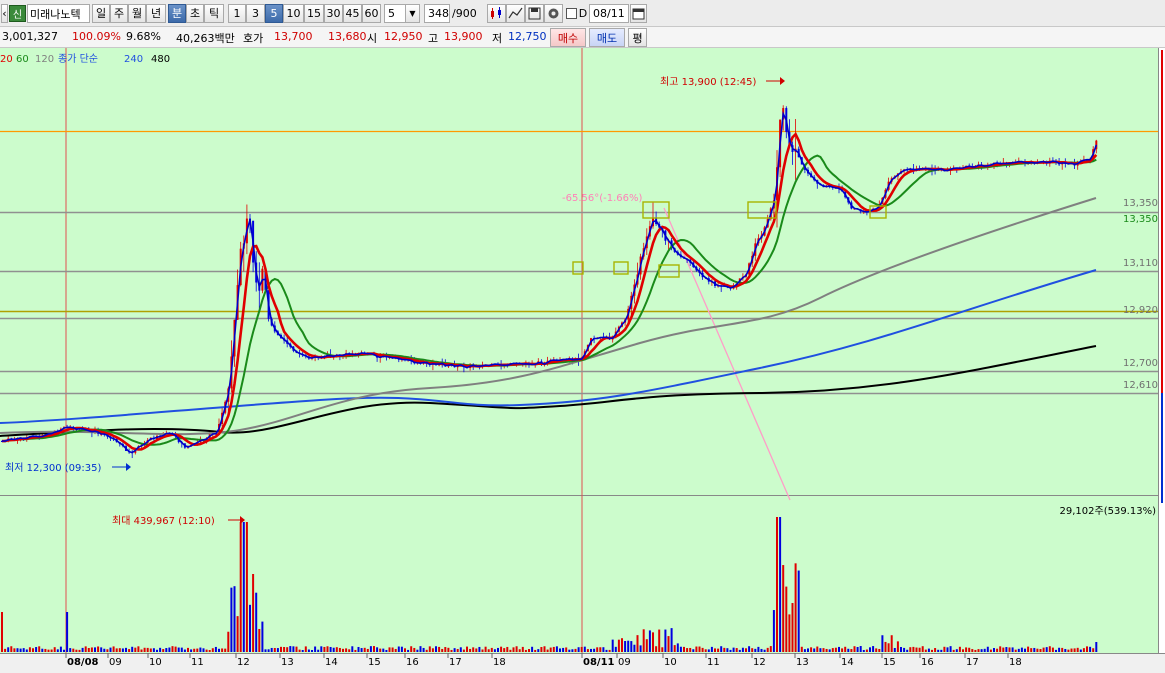  I want to click on date-checkbox-label: D, so click(583, 13).